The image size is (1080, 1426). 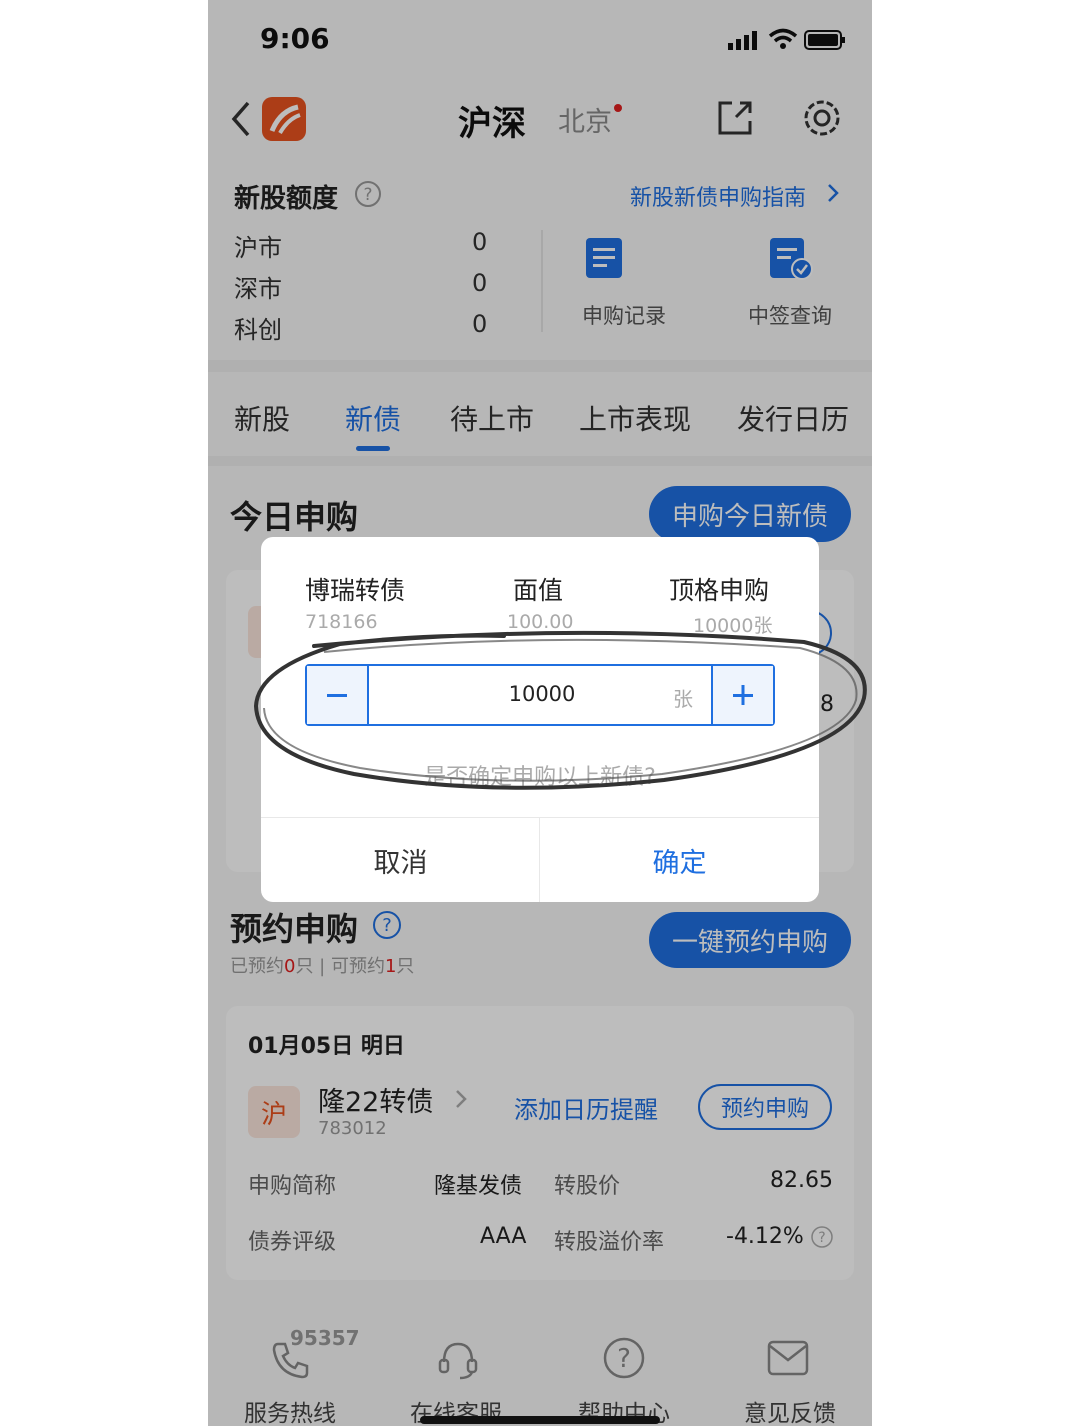 I want to click on cancel-button: 取消, so click(x=400, y=860).